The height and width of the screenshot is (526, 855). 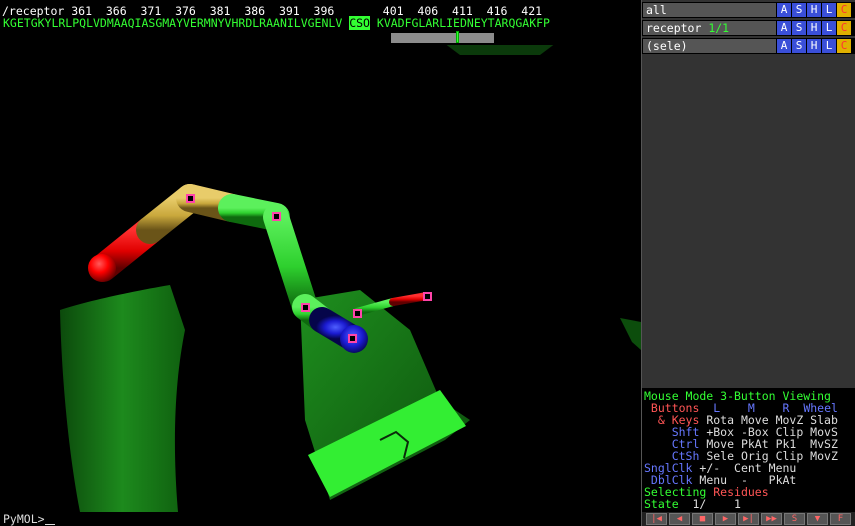 I want to click on scene-button: S, so click(x=794, y=519).